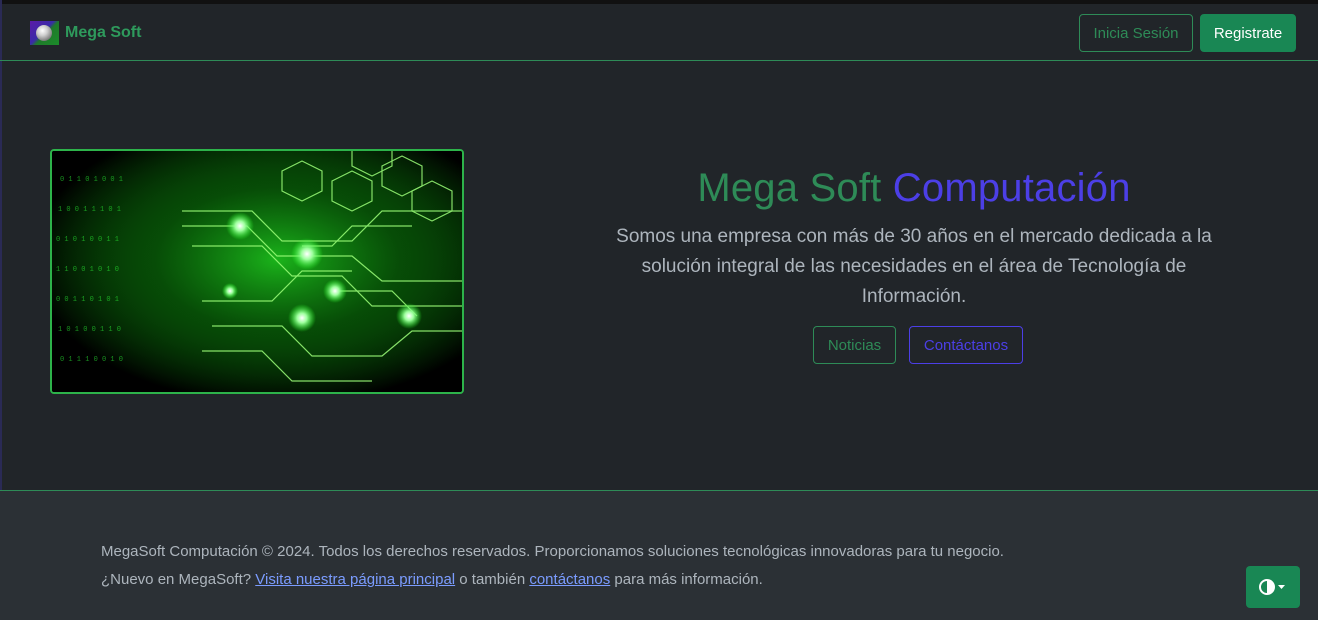 This screenshot has height=620, width=1318. Describe the element at coordinates (87, 300) in the screenshot. I see `svg-text: 0 0 1 1 0 1 0 1` at that location.